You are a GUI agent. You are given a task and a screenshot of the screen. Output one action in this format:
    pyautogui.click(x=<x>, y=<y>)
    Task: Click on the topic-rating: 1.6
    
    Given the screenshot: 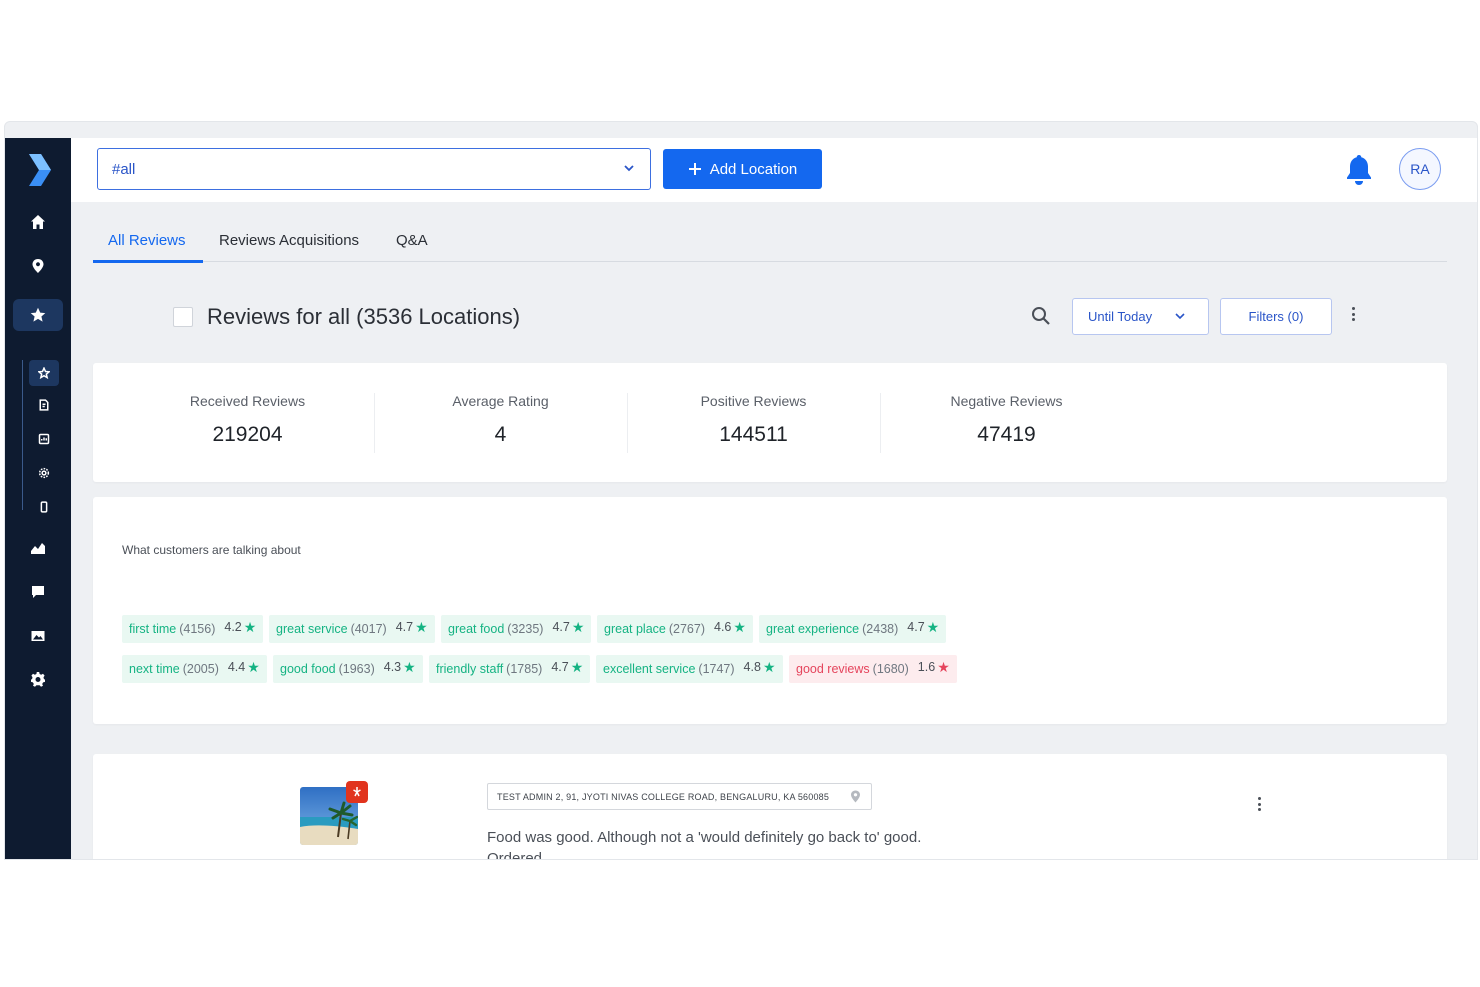 What is the action you would take?
    pyautogui.click(x=926, y=667)
    